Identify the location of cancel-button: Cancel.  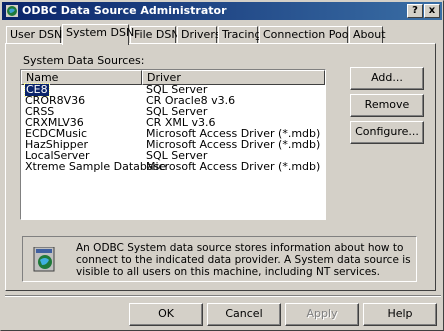
(244, 314).